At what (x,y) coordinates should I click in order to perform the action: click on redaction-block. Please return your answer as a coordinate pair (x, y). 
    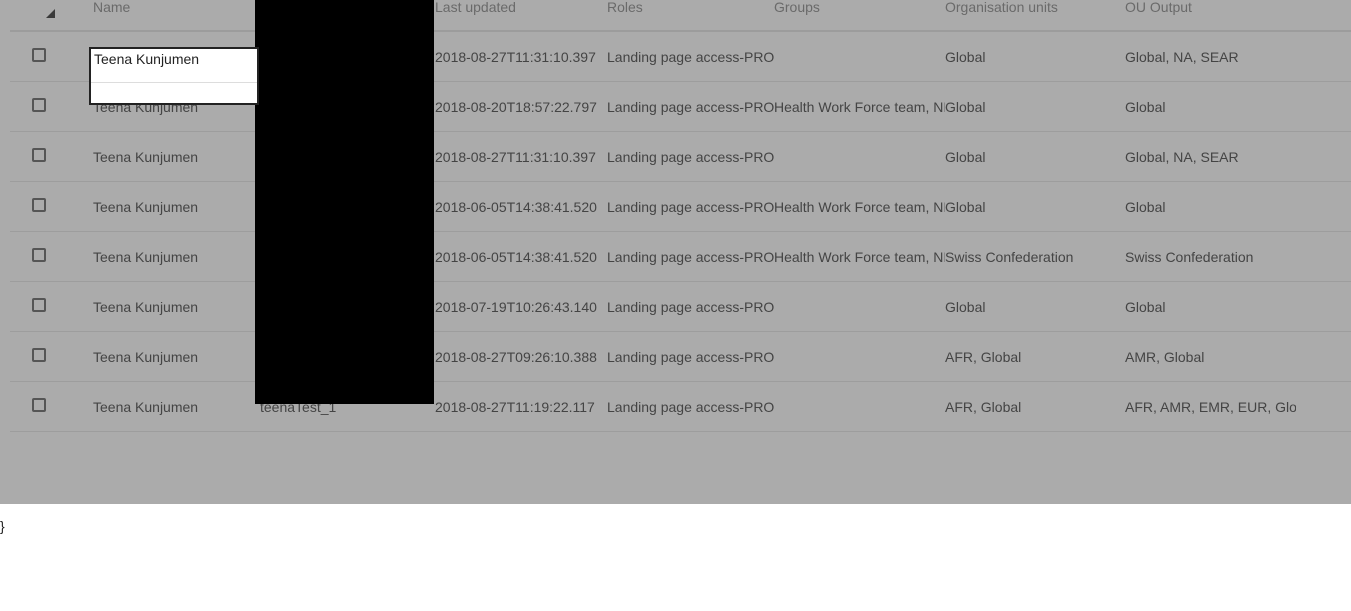
    Looking at the image, I should click on (344, 202).